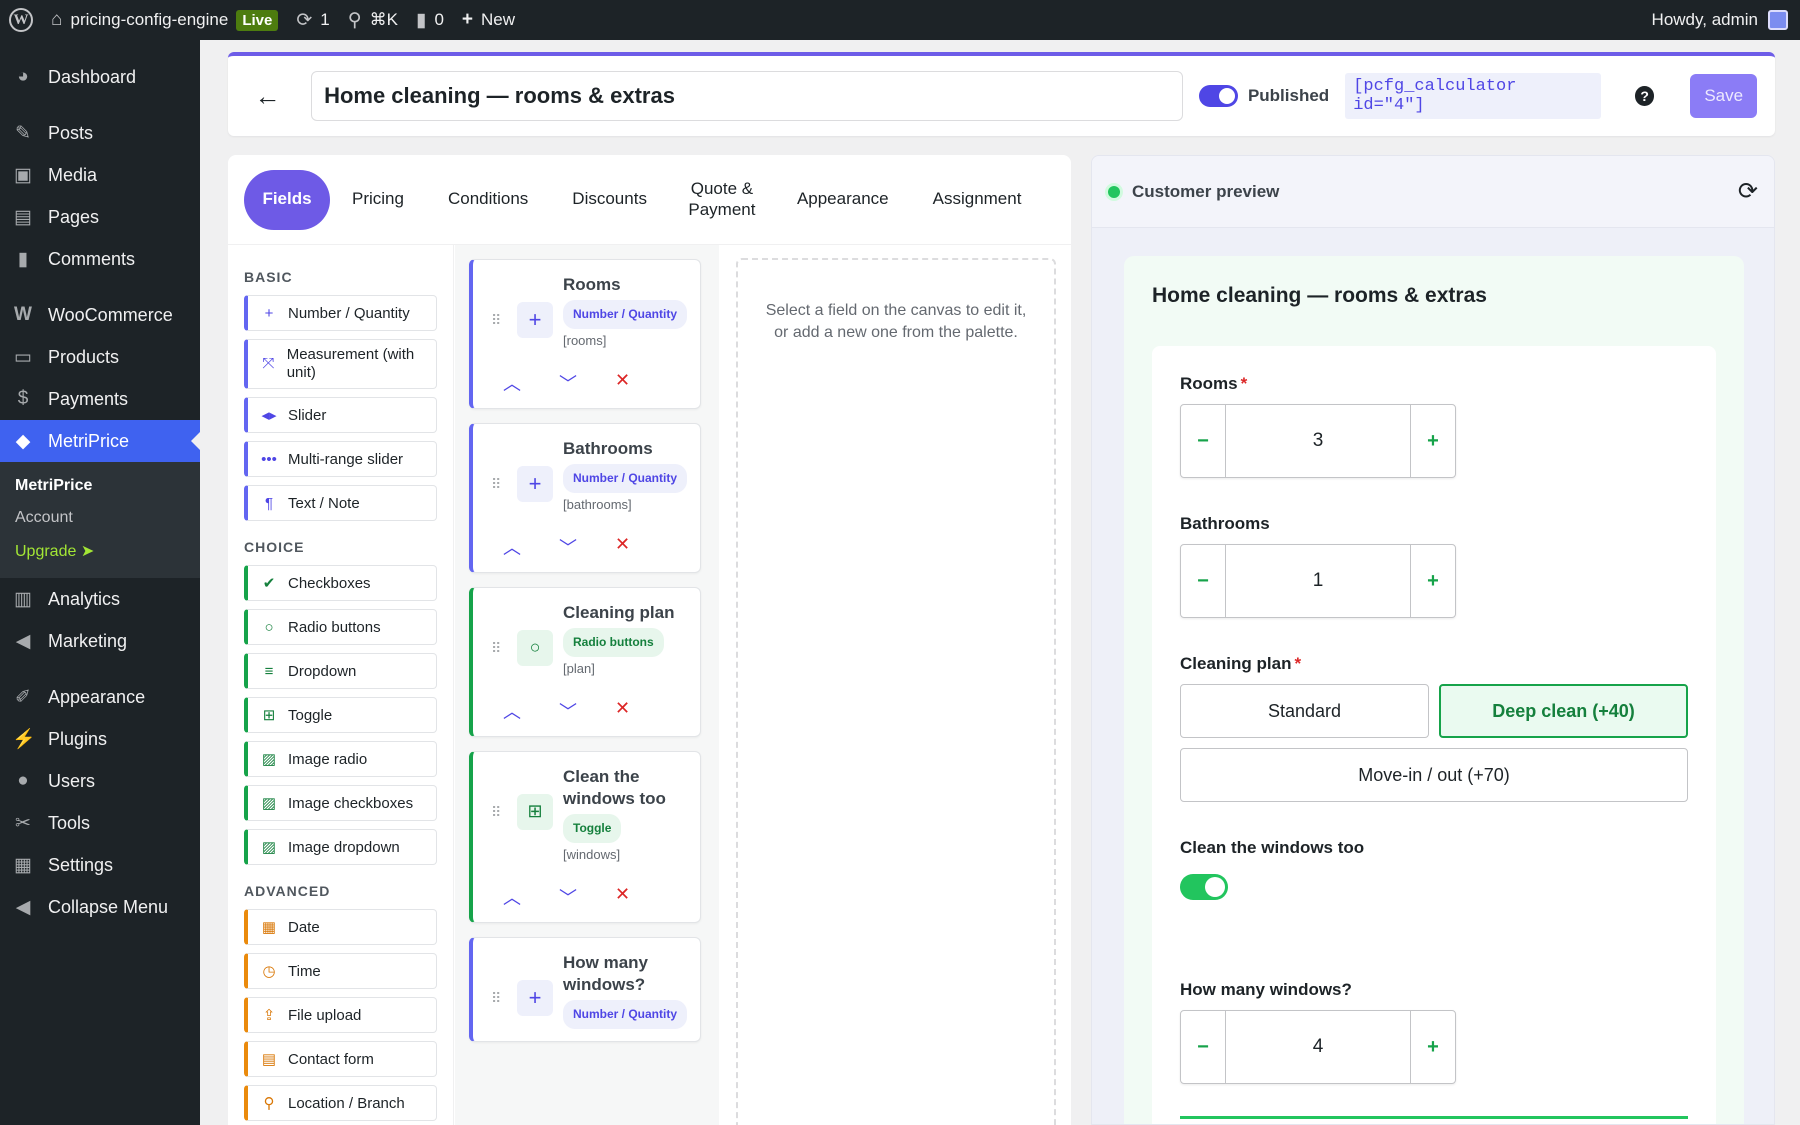 The width and height of the screenshot is (1800, 1125). I want to click on palette-item-time: ◷ Time, so click(340, 971).